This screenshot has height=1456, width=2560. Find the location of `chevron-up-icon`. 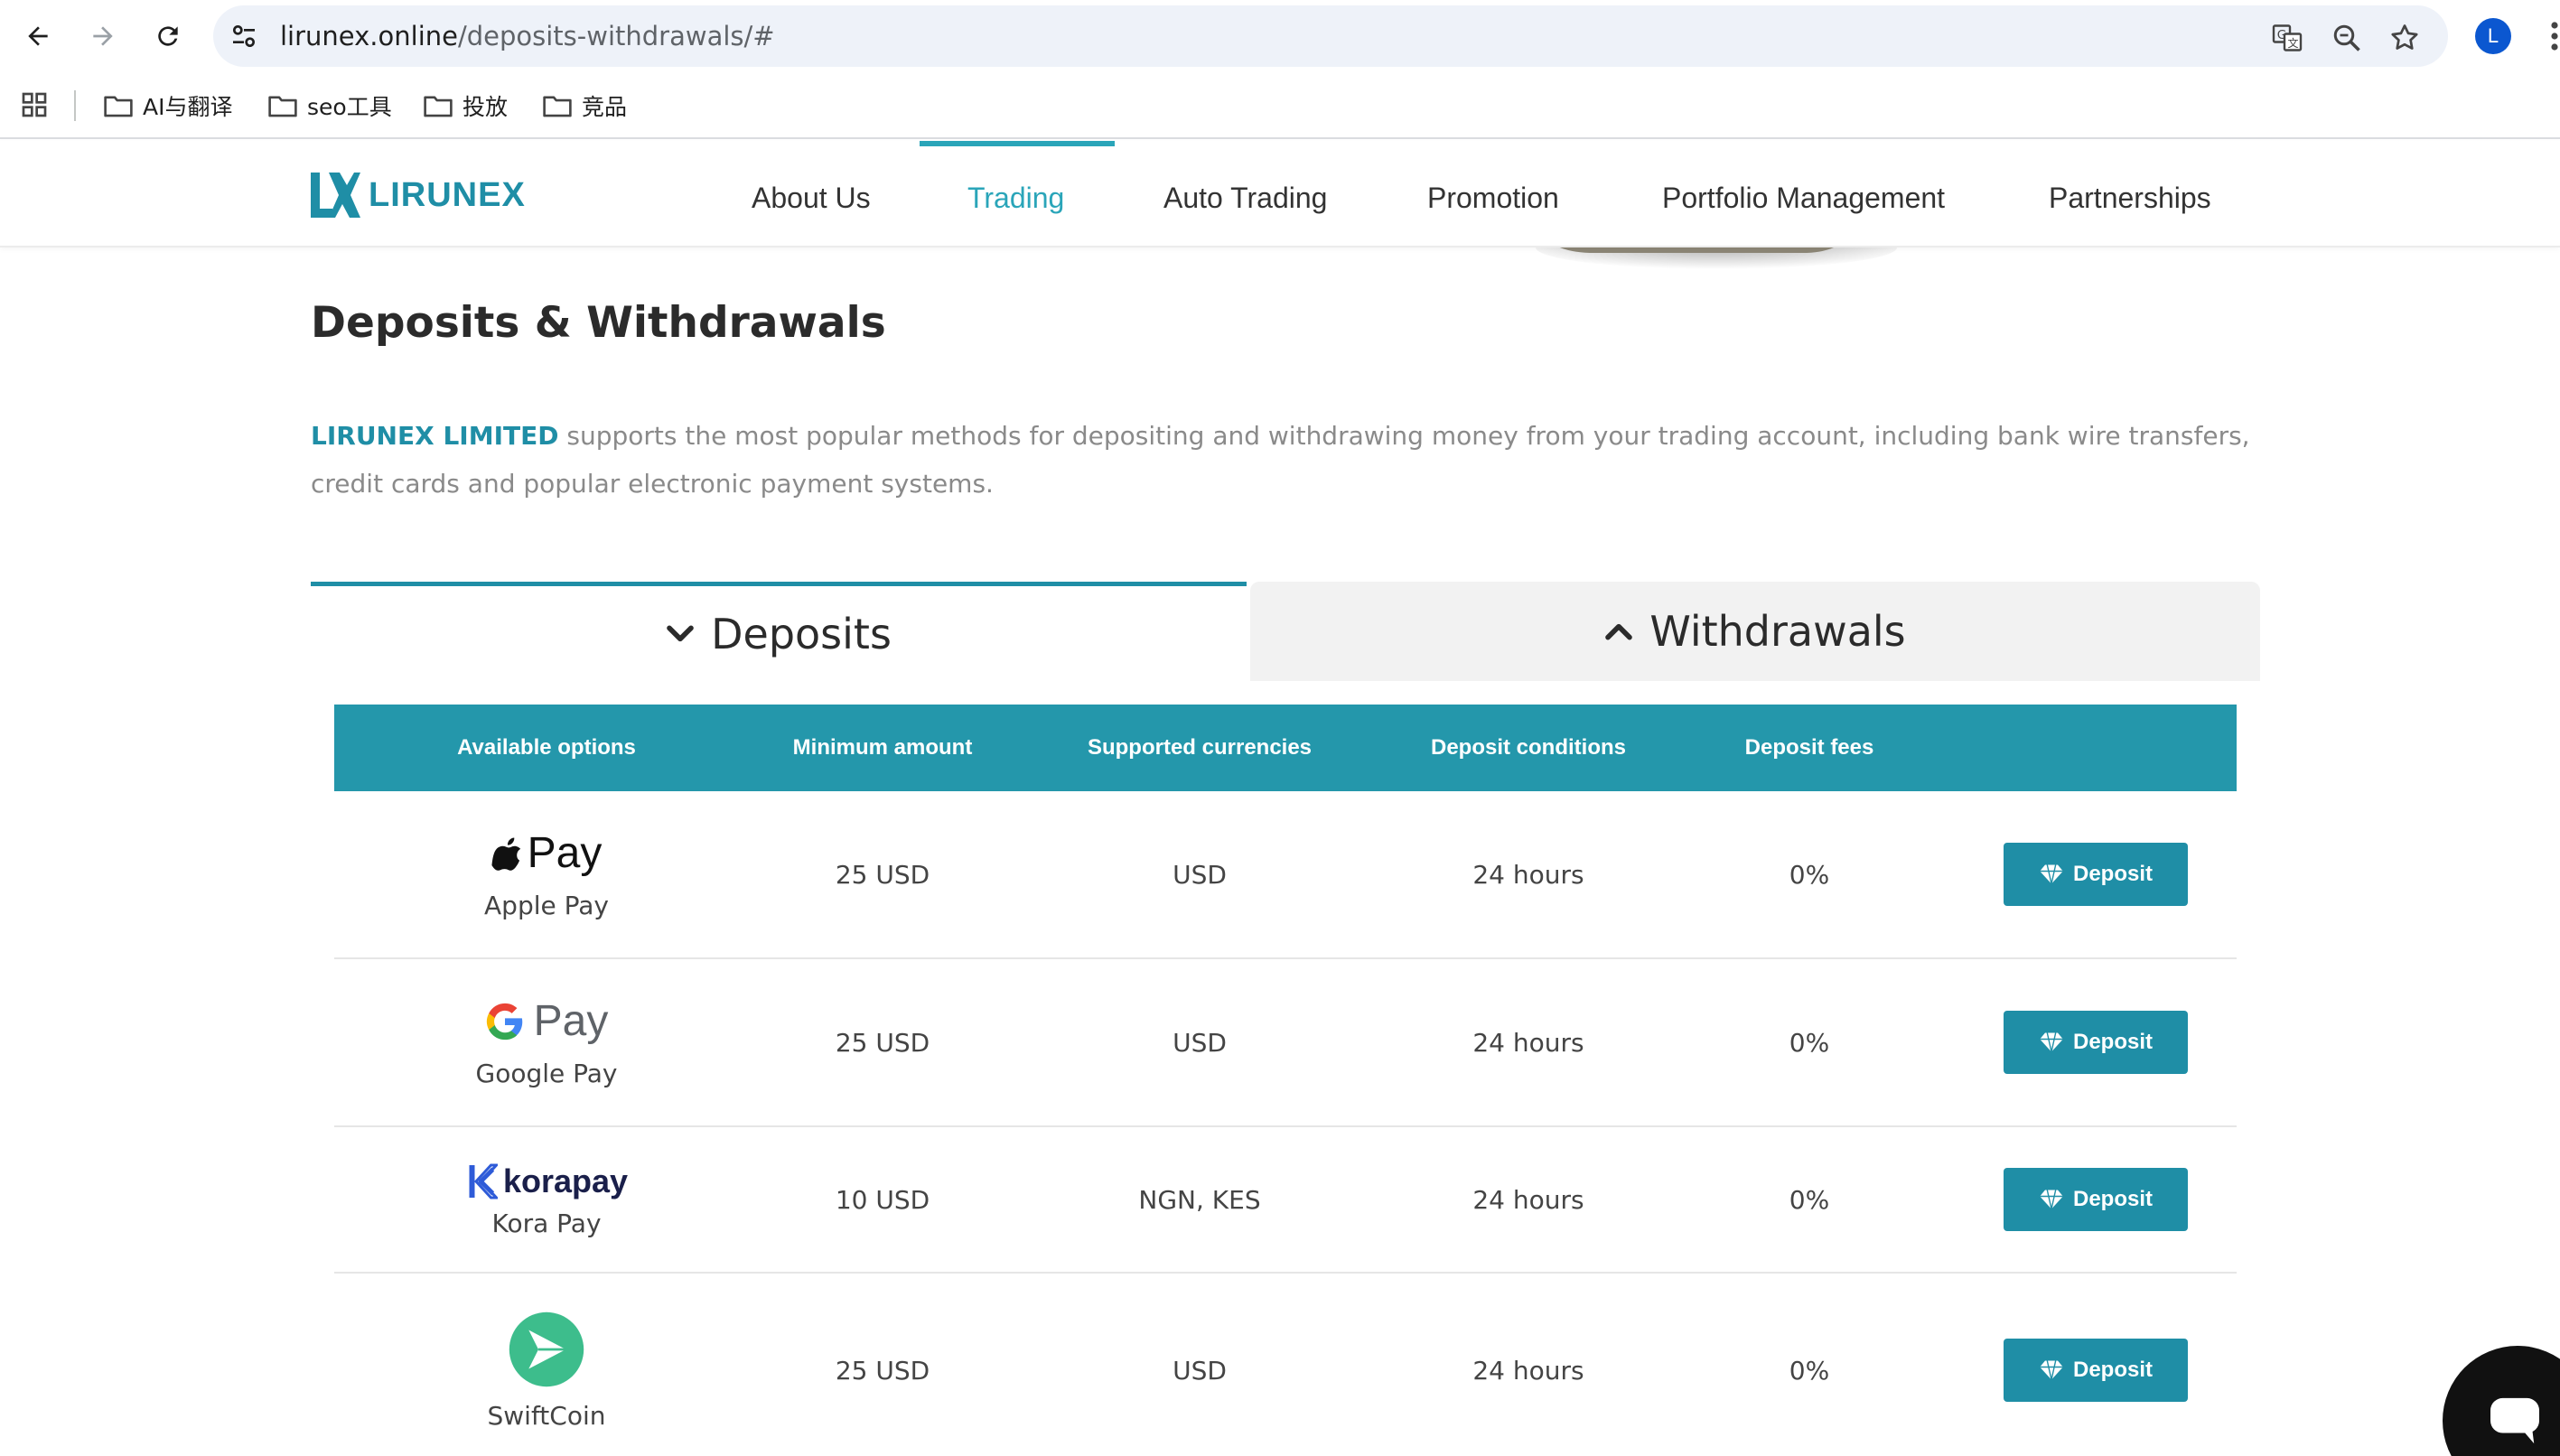

chevron-up-icon is located at coordinates (1619, 631).